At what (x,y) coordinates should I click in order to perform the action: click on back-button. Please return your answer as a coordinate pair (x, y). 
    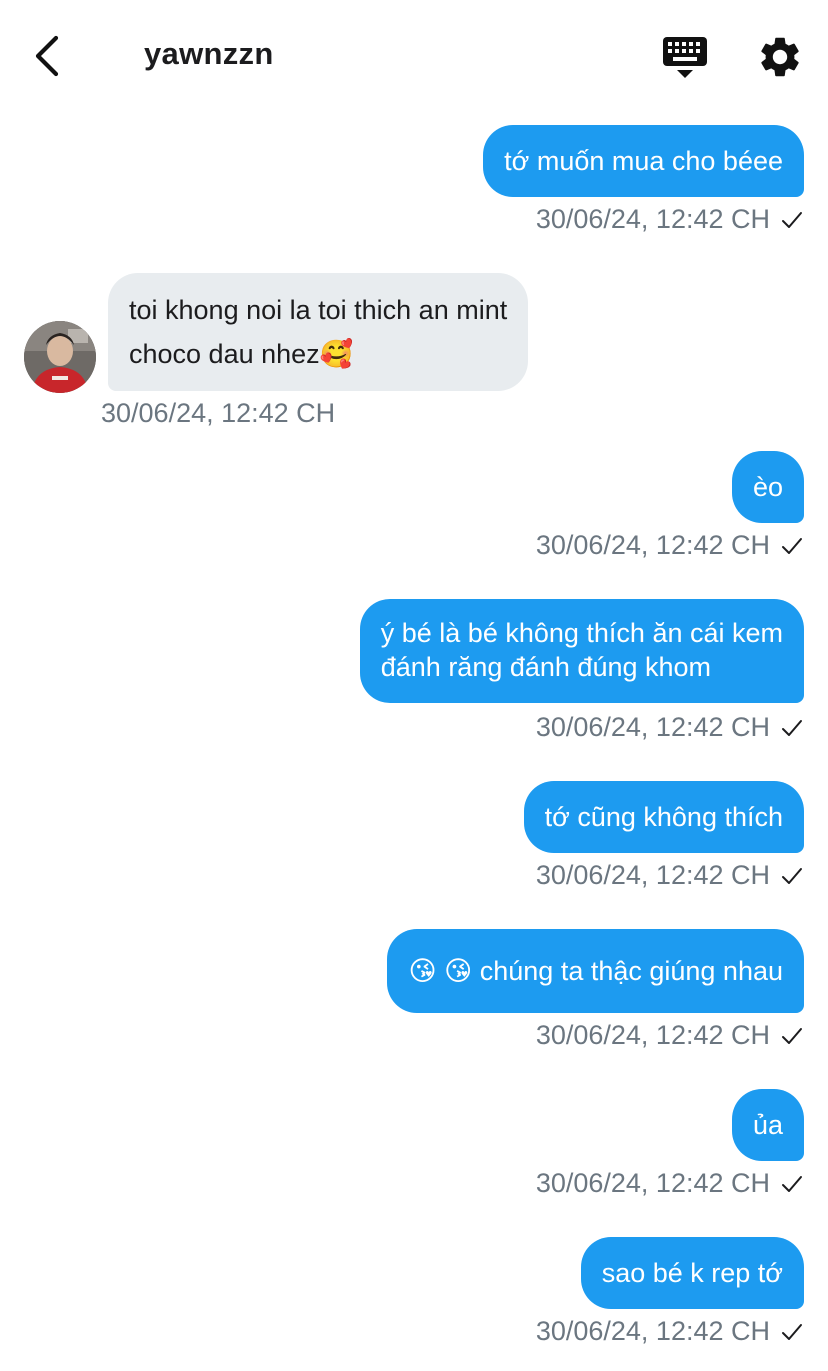
    Looking at the image, I should click on (47, 56).